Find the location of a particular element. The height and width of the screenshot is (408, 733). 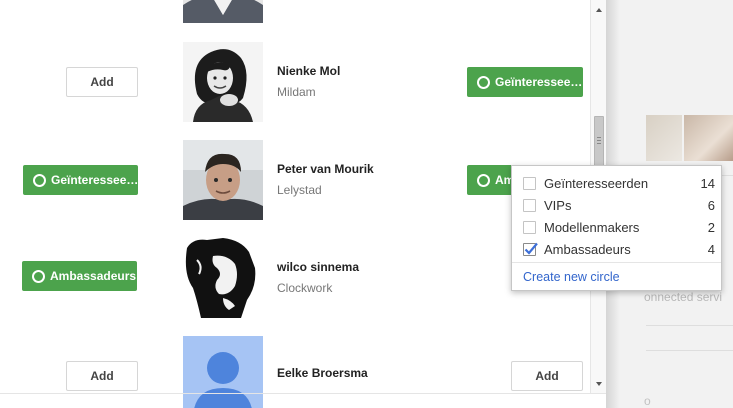

circle-option-count: 14 is located at coordinates (707, 183).